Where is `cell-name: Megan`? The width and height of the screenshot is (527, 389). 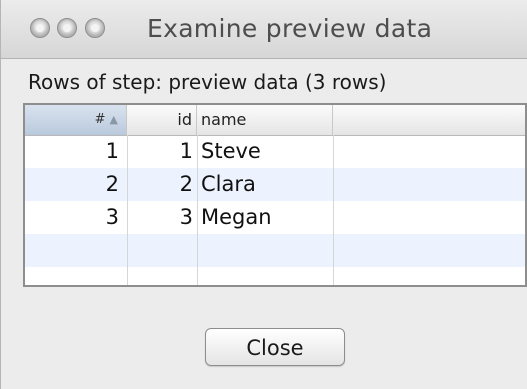 cell-name: Megan is located at coordinates (236, 217).